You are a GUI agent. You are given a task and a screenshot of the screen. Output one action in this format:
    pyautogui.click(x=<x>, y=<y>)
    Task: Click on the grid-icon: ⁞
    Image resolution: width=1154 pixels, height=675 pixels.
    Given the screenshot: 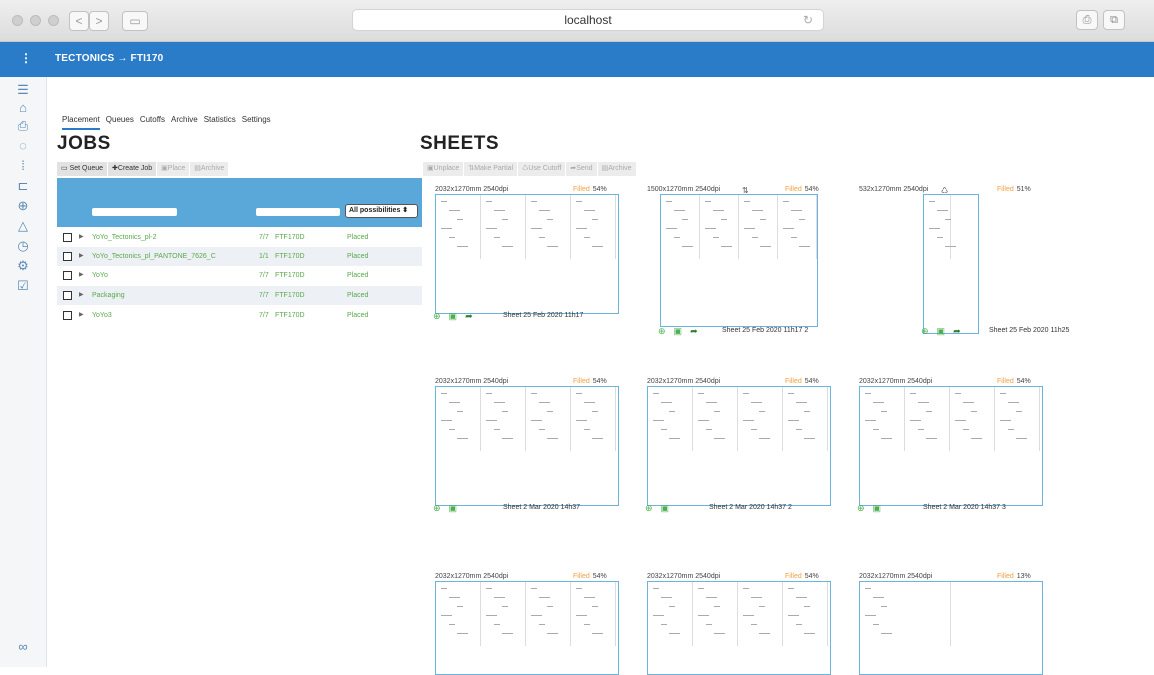 What is the action you would take?
    pyautogui.click(x=23, y=166)
    